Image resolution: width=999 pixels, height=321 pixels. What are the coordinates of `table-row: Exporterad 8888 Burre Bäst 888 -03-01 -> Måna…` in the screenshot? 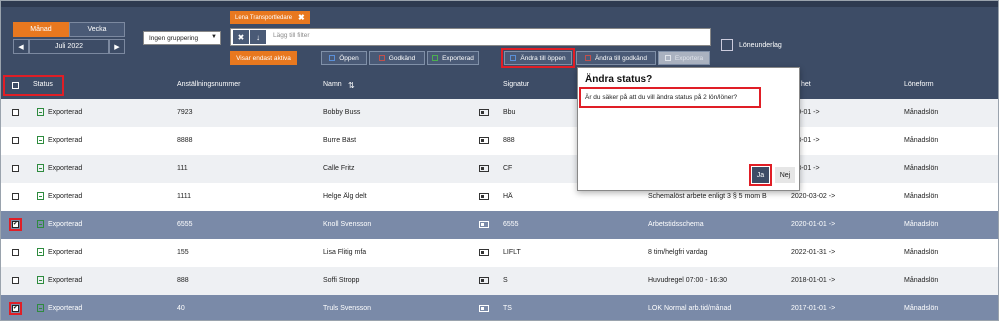 It's located at (499, 141).